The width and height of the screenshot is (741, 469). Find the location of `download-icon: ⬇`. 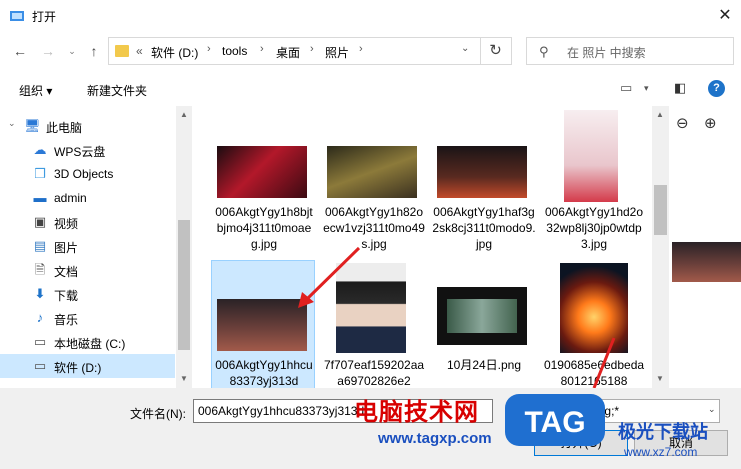

download-icon: ⬇ is located at coordinates (40, 293).